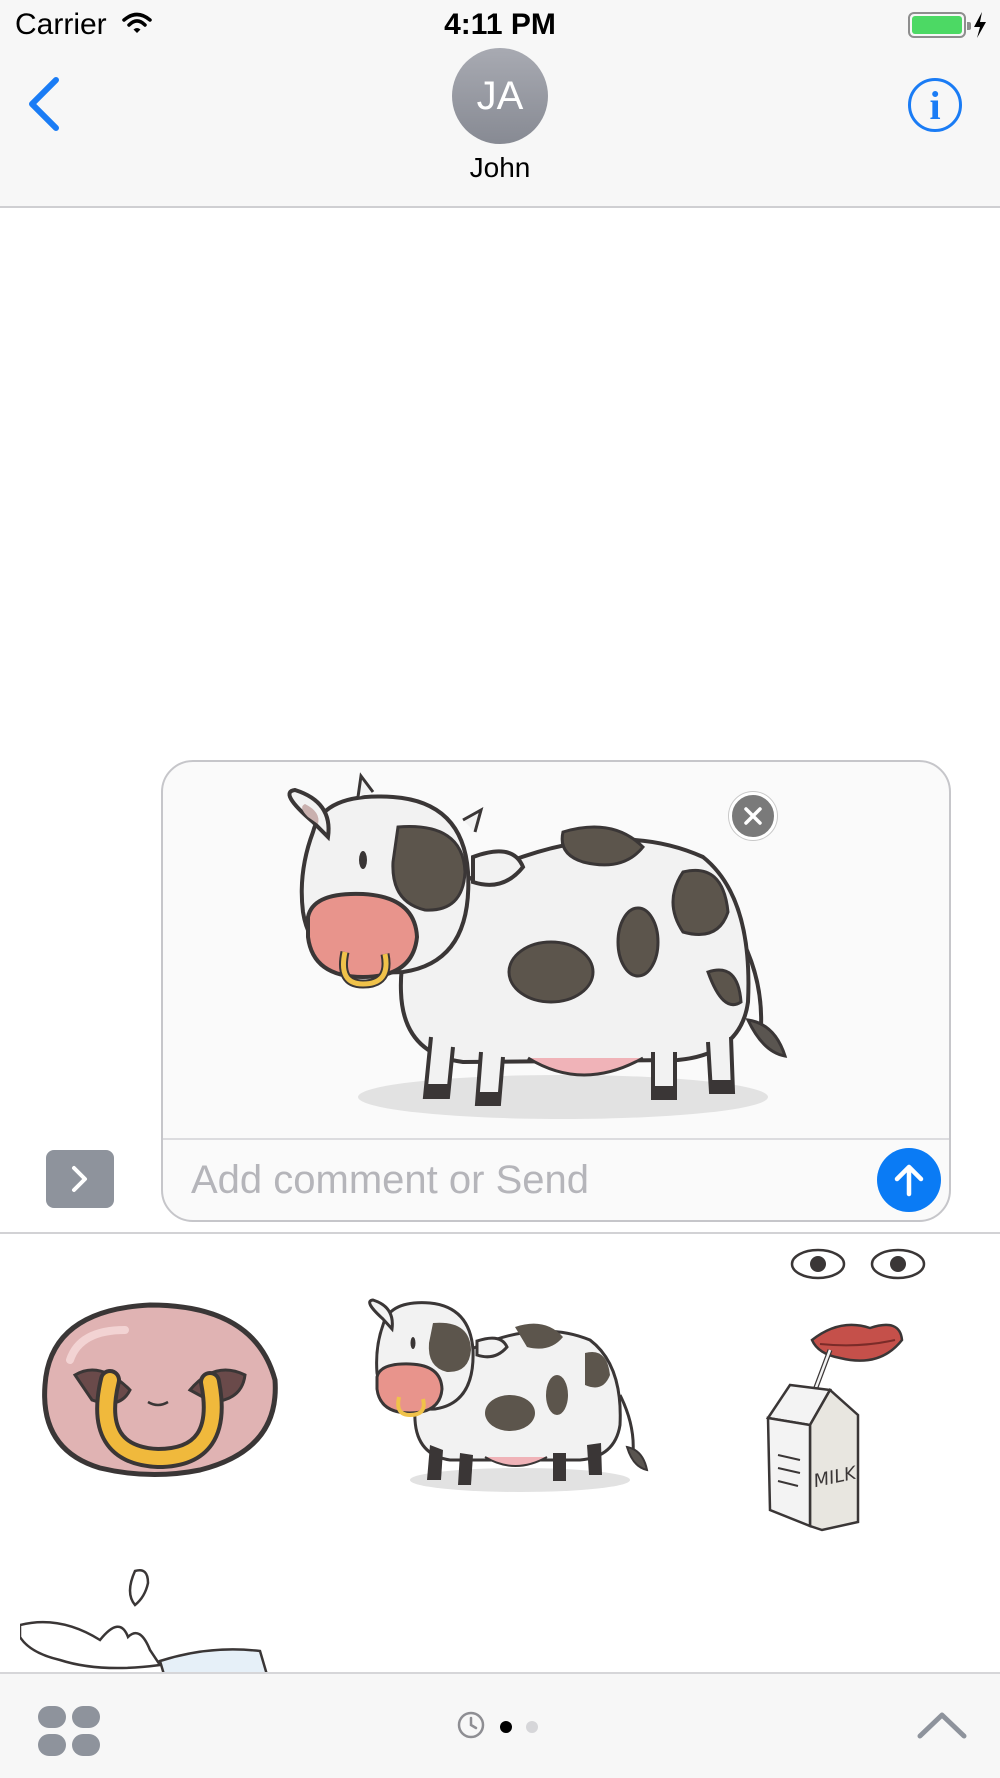 The width and height of the screenshot is (1000, 1778). I want to click on battery-icon, so click(939, 25).